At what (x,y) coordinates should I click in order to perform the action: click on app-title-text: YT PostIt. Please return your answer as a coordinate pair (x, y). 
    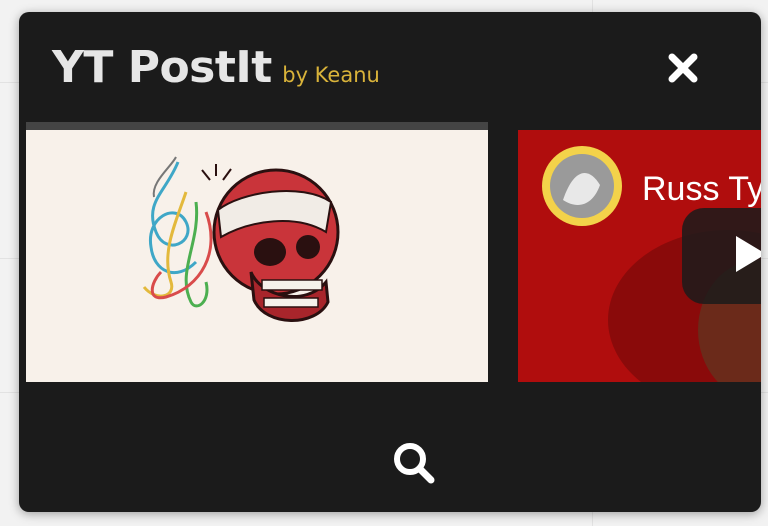
    Looking at the image, I should click on (162, 67).